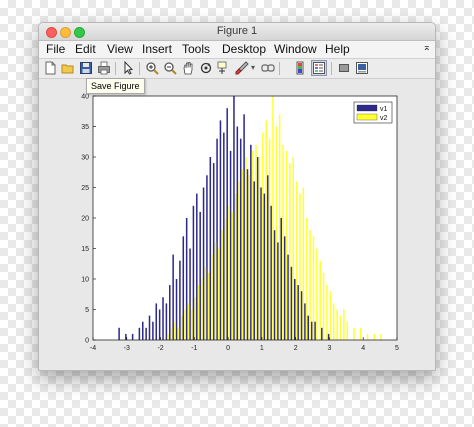 This screenshot has width=474, height=427. Describe the element at coordinates (85, 280) in the screenshot. I see `y-tick-label: 10` at that location.